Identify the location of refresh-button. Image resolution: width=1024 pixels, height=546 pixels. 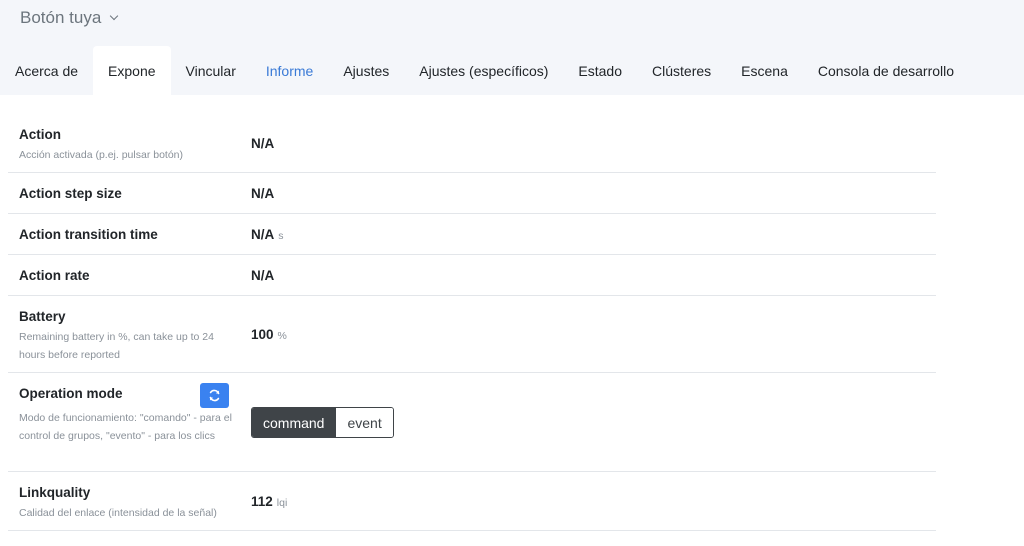
(214, 395).